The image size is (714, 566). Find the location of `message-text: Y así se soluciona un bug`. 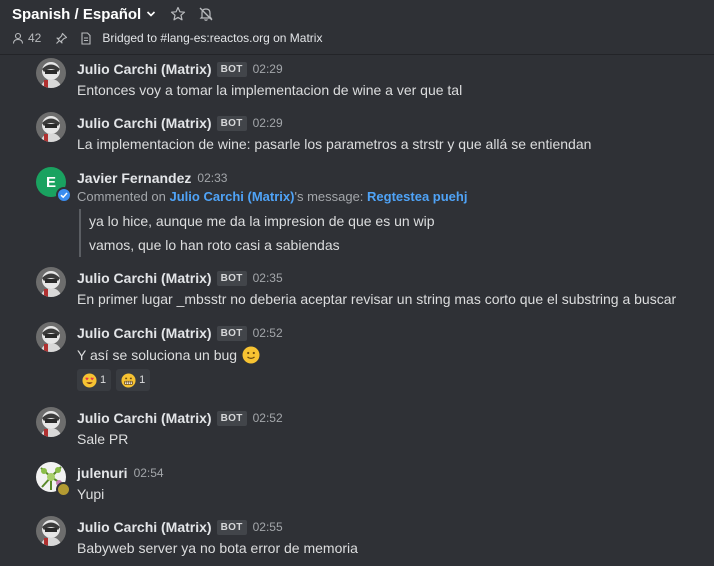

message-text: Y así se soluciona un bug is located at coordinates (157, 355).